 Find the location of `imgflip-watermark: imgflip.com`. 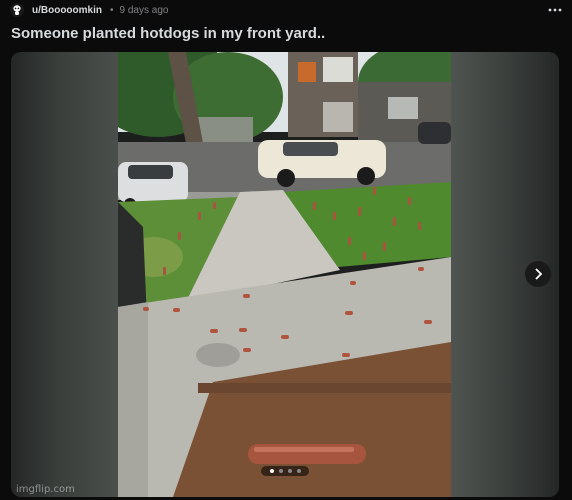

imgflip-watermark: imgflip.com is located at coordinates (45, 489).